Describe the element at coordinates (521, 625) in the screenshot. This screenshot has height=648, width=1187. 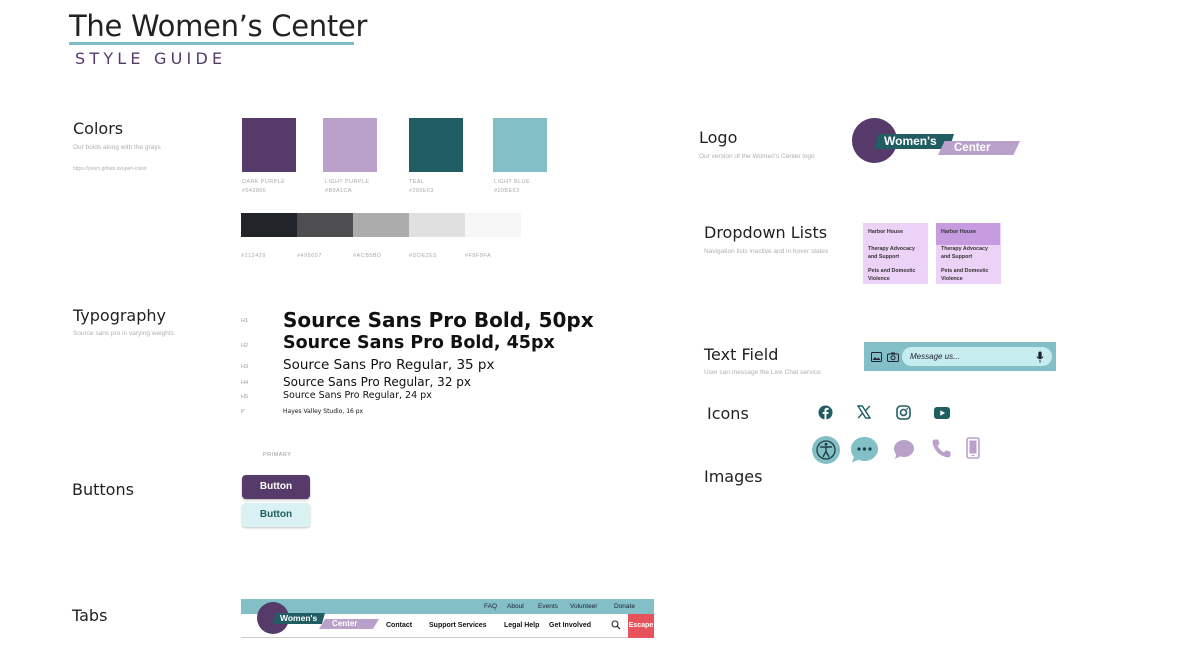
I see `nav-main-legal-help: Legal Help` at that location.